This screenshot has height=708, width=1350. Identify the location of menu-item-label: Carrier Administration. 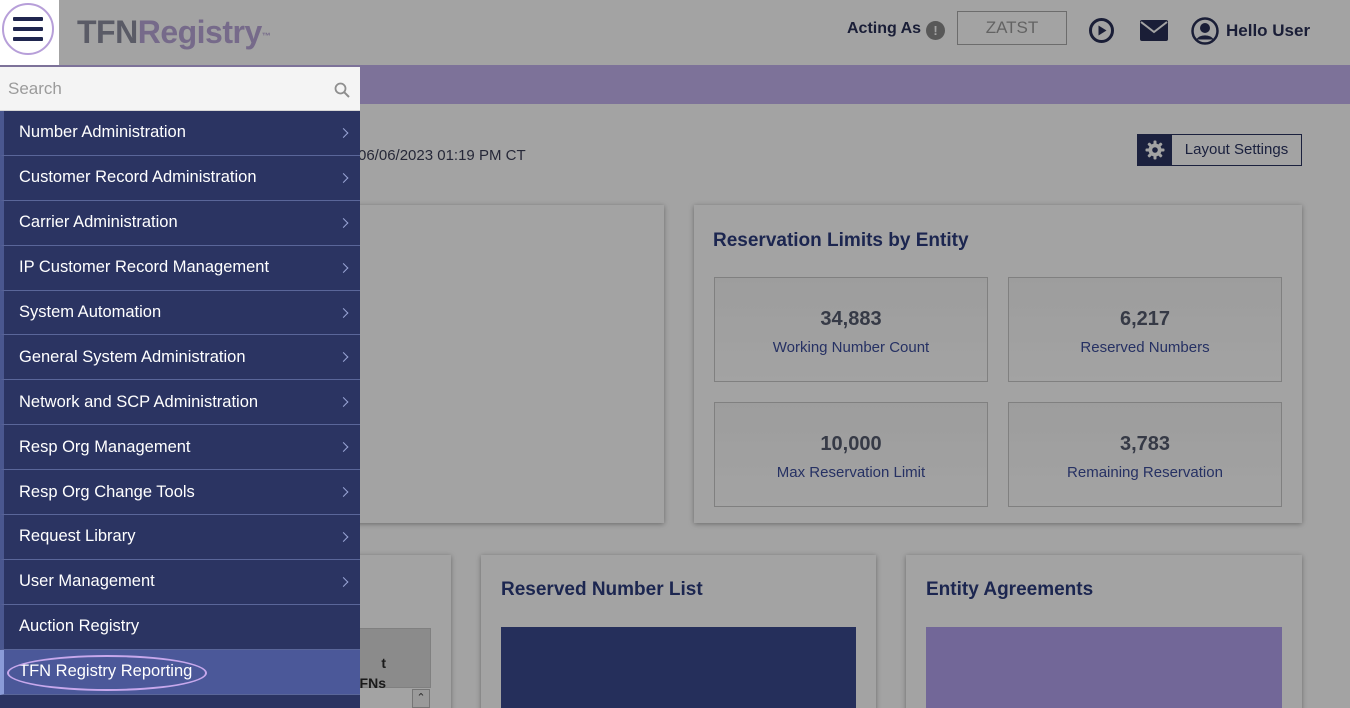
(98, 222).